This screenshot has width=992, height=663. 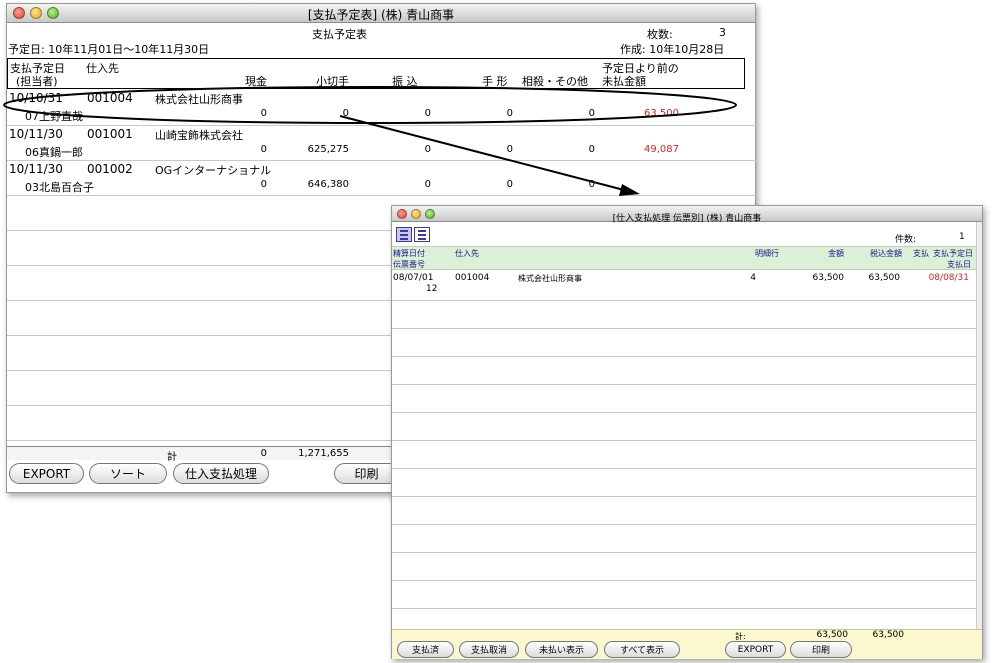 I want to click on header-due-date: 支払予定日, so click(x=953, y=253).